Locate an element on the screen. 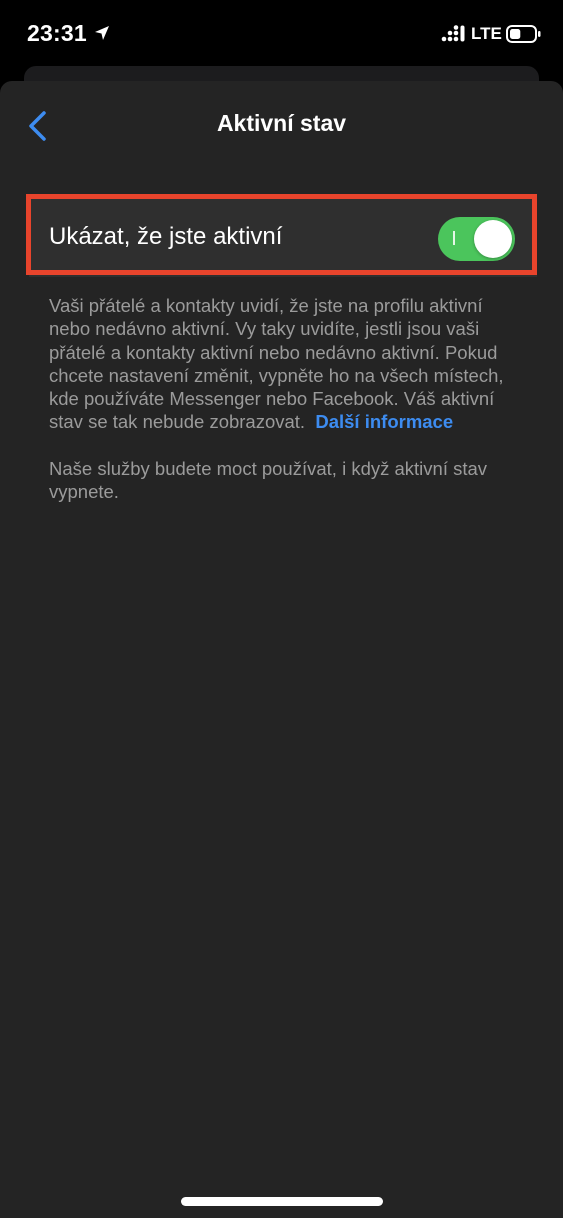 The width and height of the screenshot is (563, 1218). status-time: 23:31 is located at coordinates (57, 33).